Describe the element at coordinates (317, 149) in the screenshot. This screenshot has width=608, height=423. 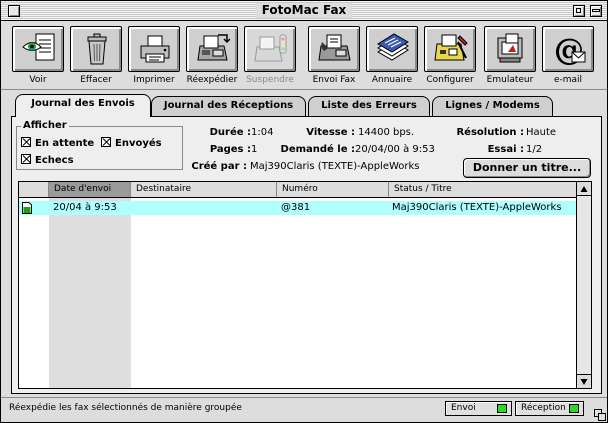
I see `demande-label: Demandé le :` at that location.